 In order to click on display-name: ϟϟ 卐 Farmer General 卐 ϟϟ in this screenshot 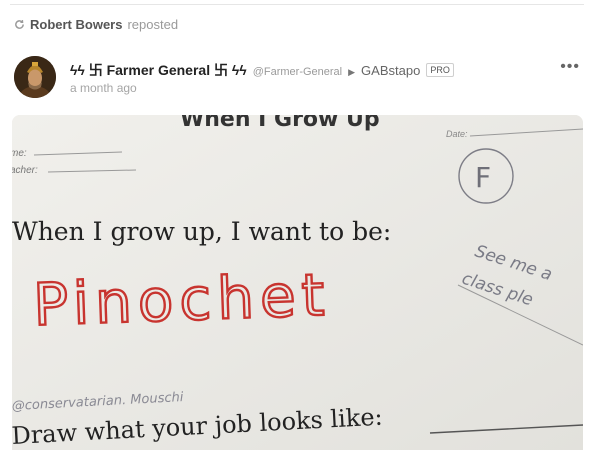, I will do `click(158, 70)`.